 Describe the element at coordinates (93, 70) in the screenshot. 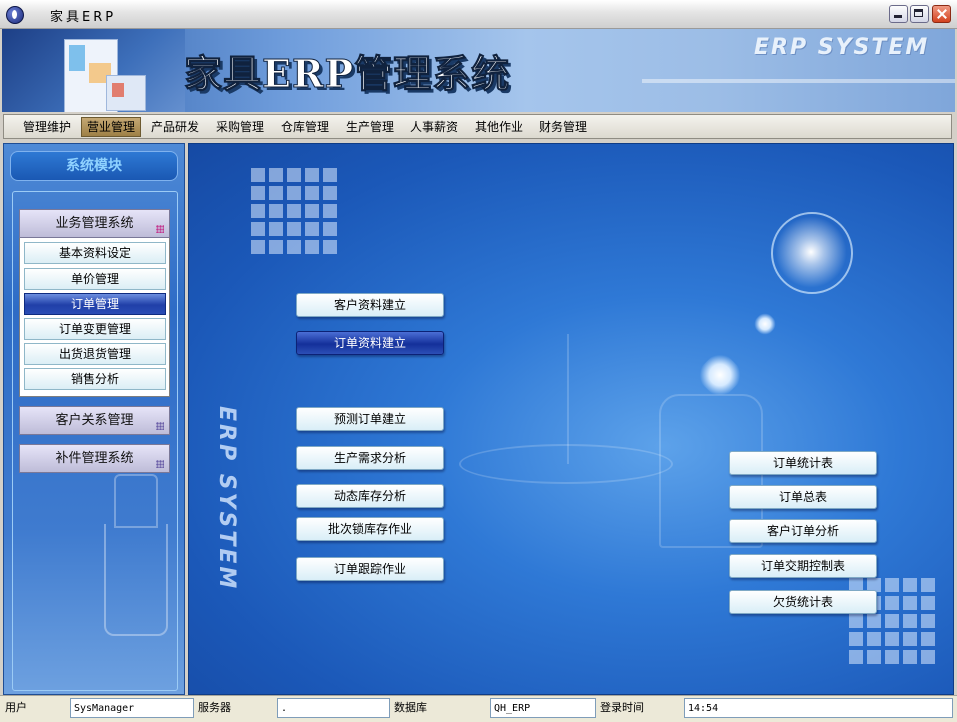

I see `banner-furniture-image` at that location.